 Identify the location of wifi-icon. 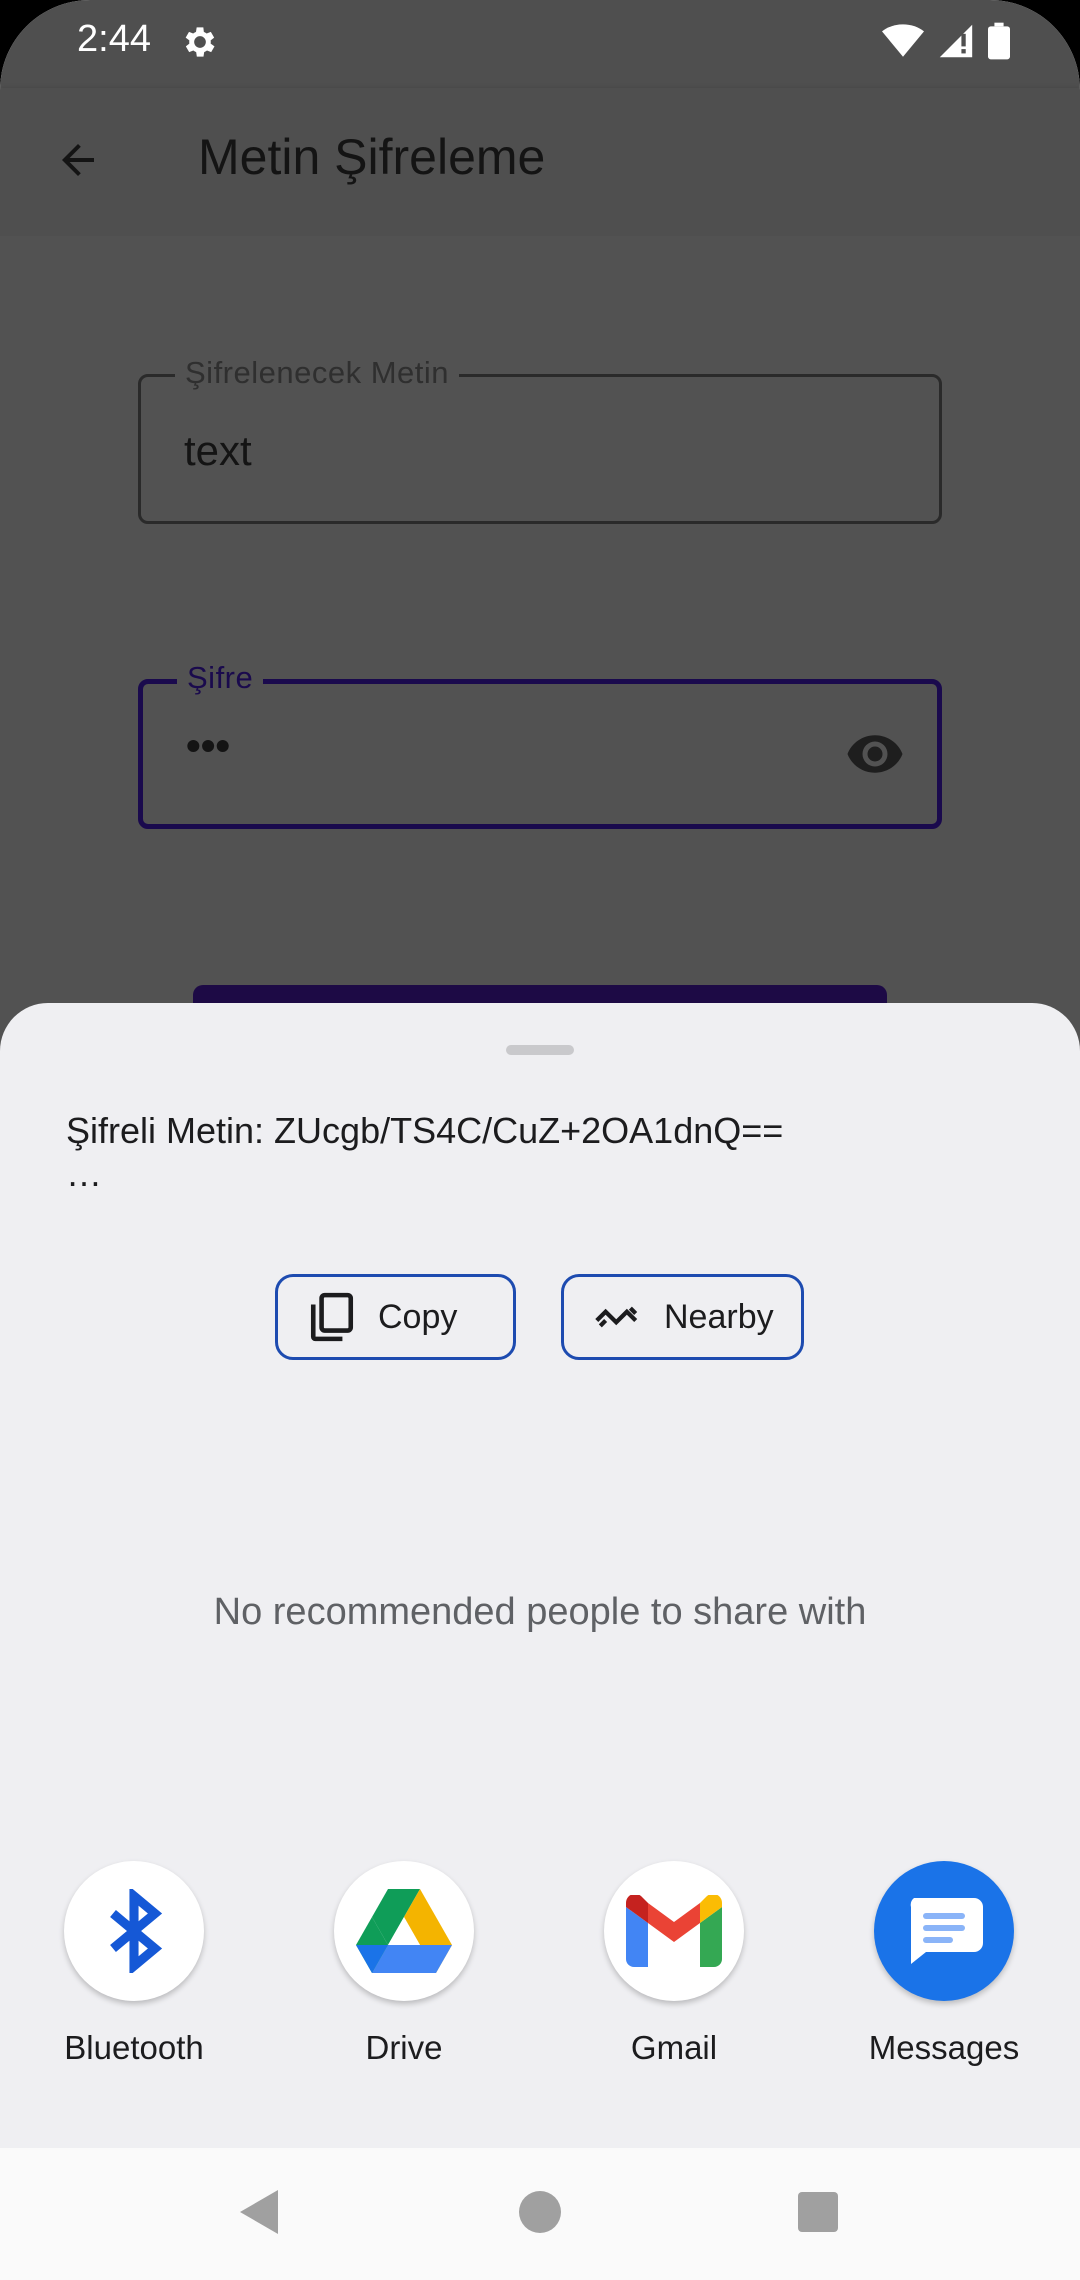
(903, 43).